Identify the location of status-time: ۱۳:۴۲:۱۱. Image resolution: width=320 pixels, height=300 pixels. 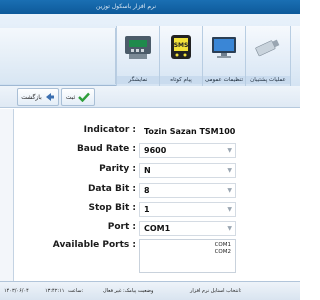
(55, 291).